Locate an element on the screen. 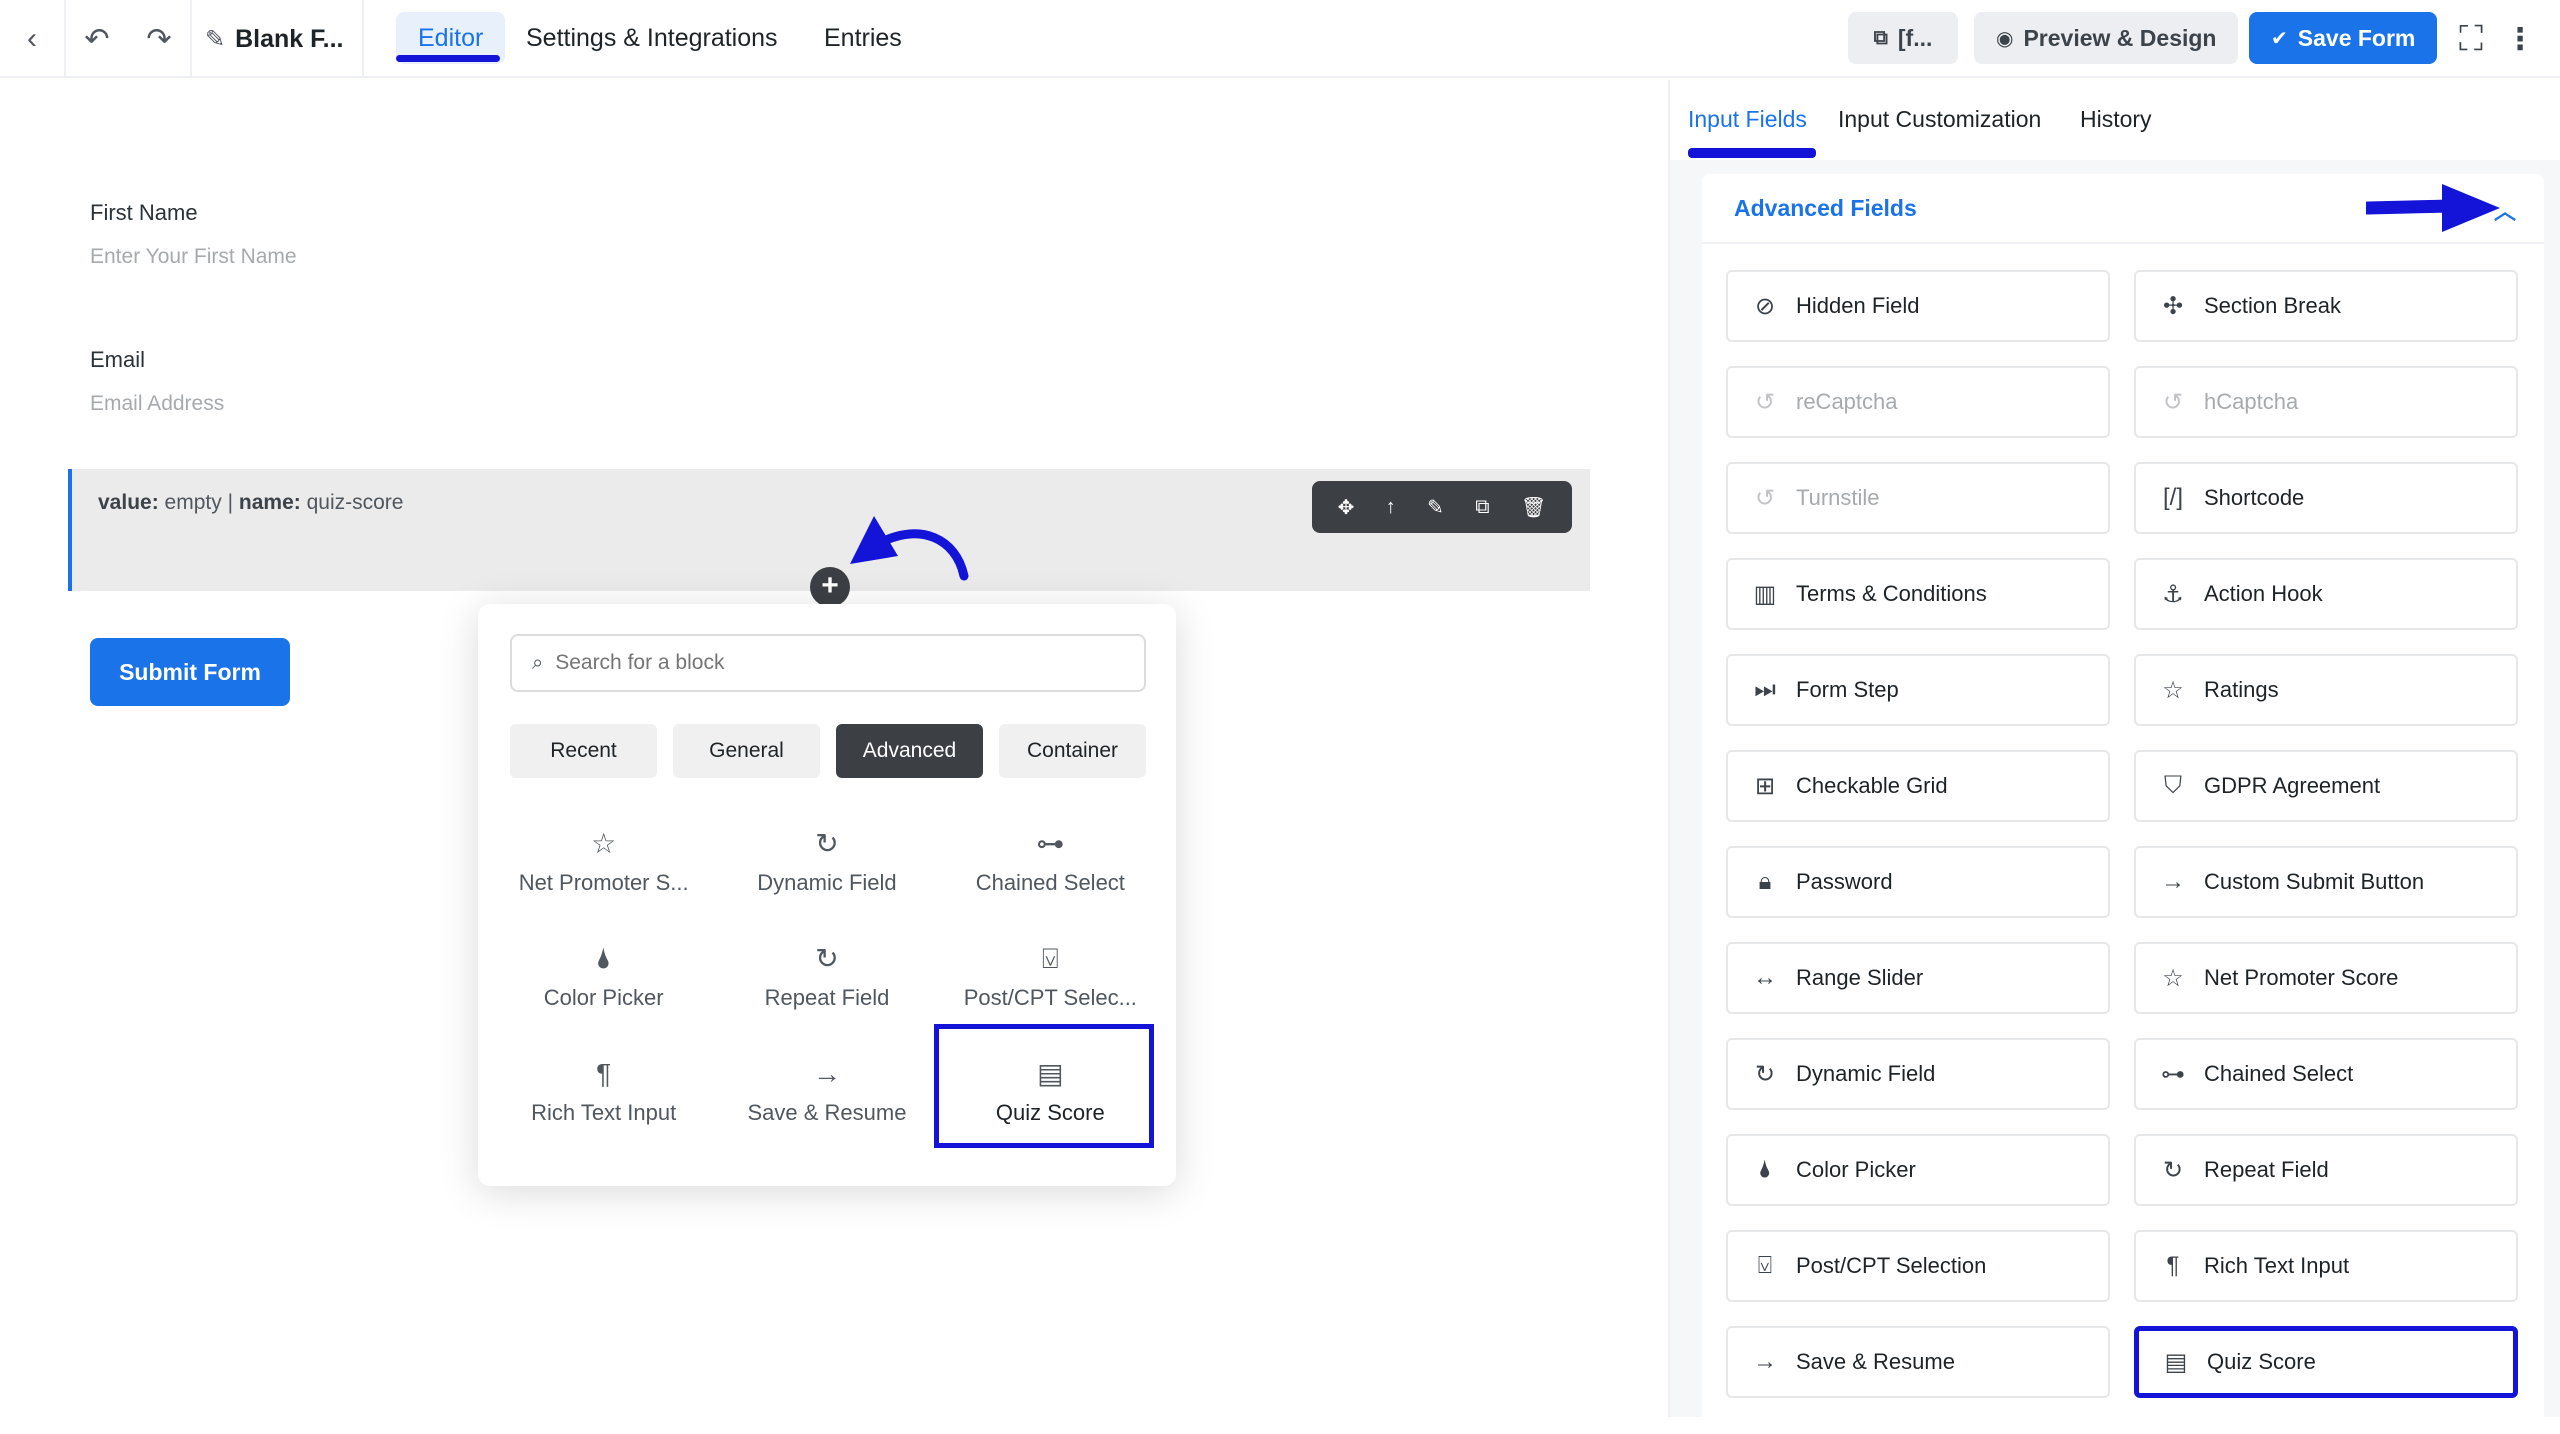 Image resolution: width=2560 pixels, height=1434 pixels. email-label: Email is located at coordinates (118, 359).